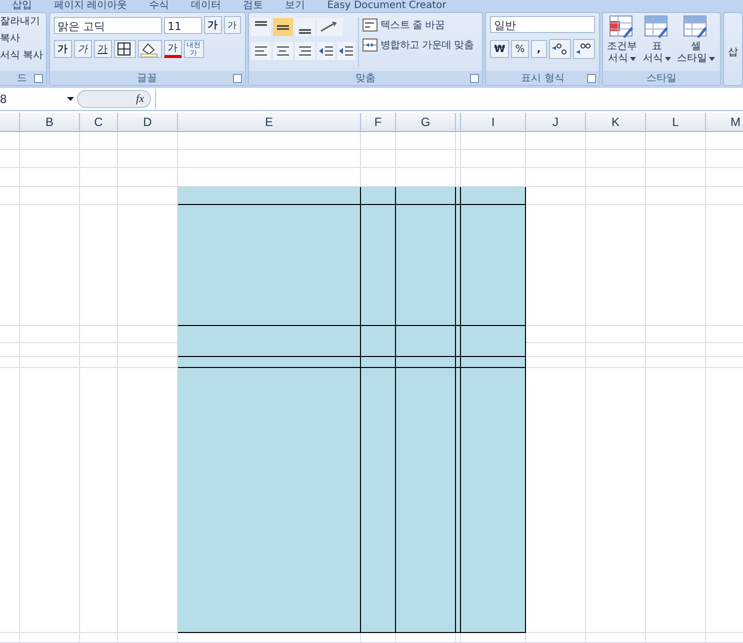 Image resolution: width=743 pixels, height=643 pixels. What do you see at coordinates (583, 49) in the screenshot?
I see `decrease-decimal-icon` at bounding box center [583, 49].